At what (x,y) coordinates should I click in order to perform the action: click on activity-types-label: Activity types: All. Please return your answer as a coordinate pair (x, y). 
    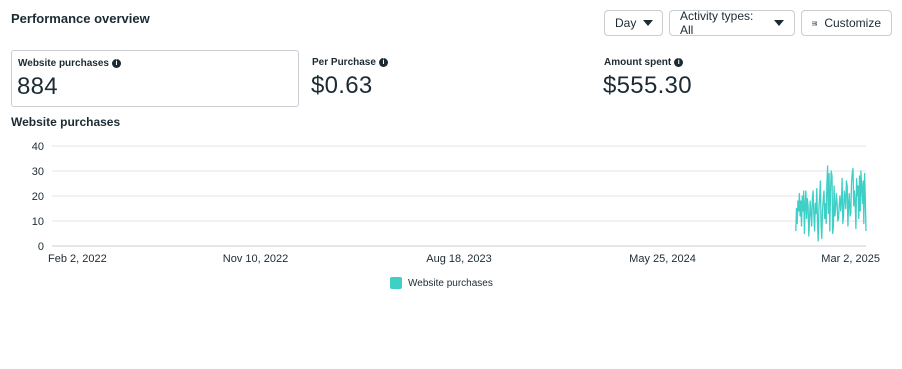
    Looking at the image, I should click on (717, 23).